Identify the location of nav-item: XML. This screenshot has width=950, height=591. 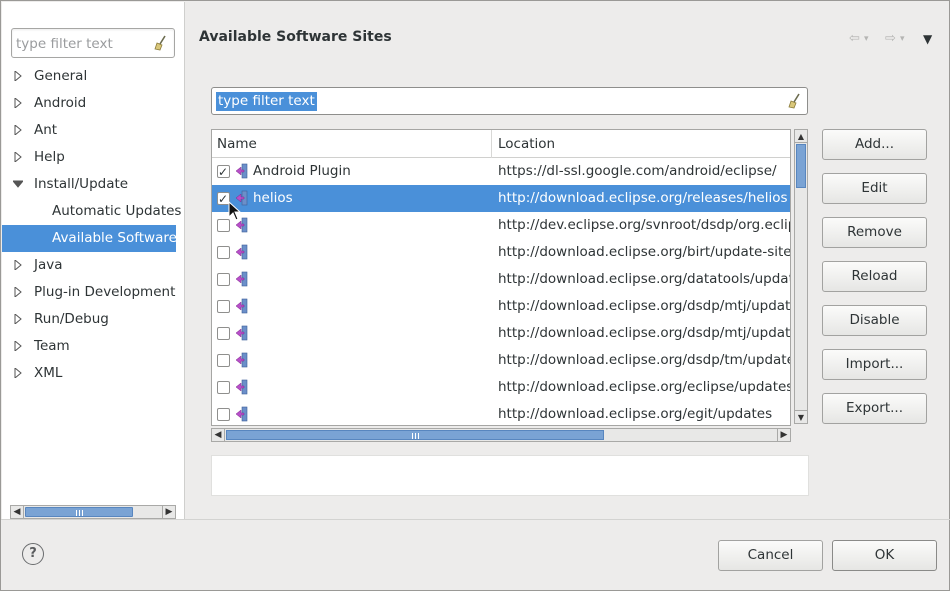
(93, 373).